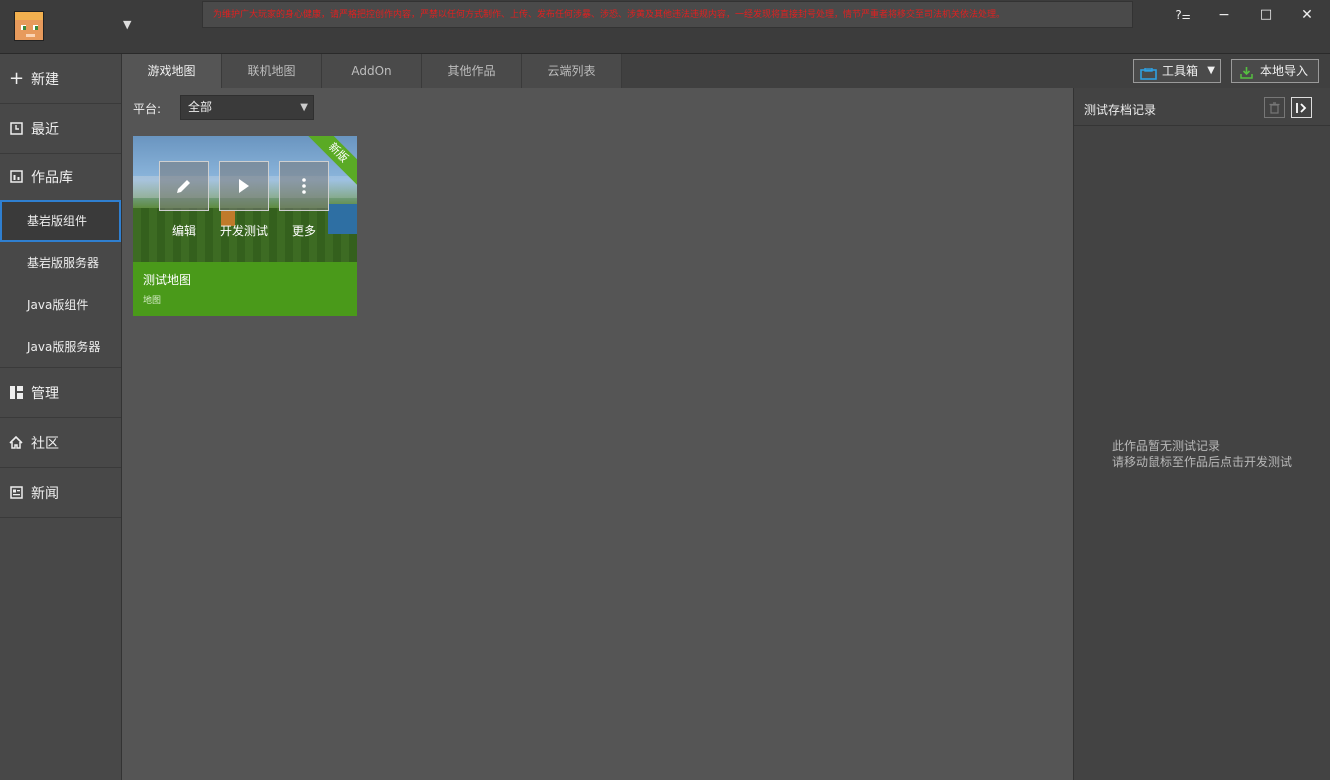  What do you see at coordinates (29, 26) in the screenshot?
I see `user-avatar` at bounding box center [29, 26].